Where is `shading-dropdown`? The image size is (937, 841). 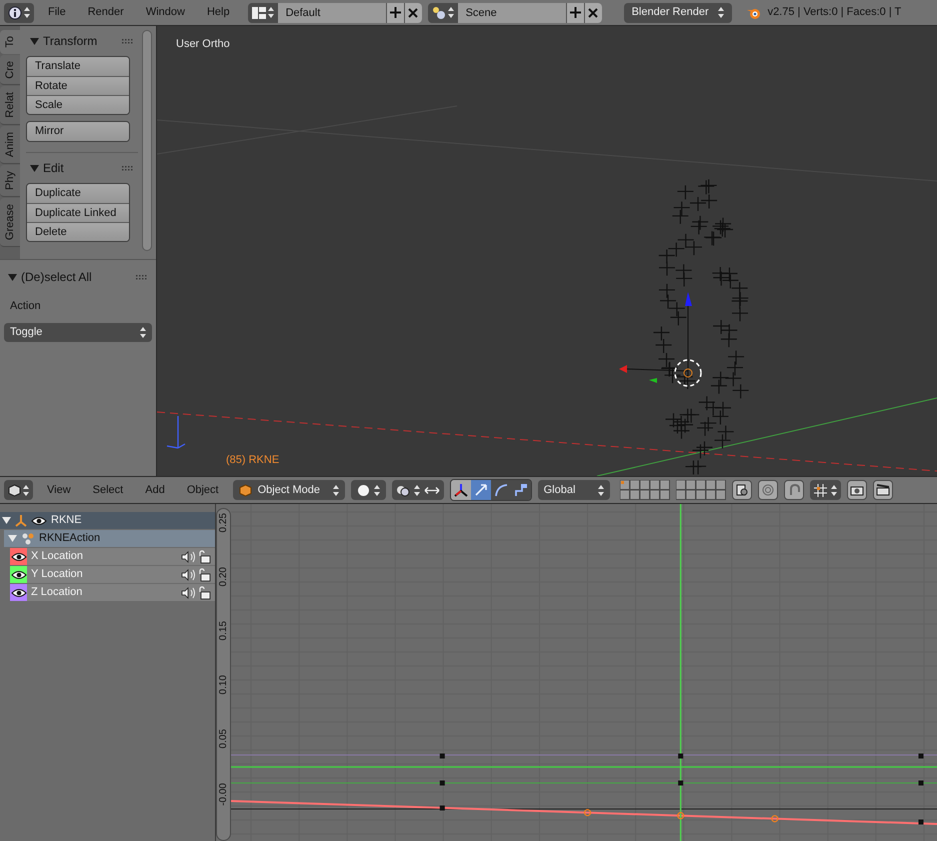
shading-dropdown is located at coordinates (368, 490).